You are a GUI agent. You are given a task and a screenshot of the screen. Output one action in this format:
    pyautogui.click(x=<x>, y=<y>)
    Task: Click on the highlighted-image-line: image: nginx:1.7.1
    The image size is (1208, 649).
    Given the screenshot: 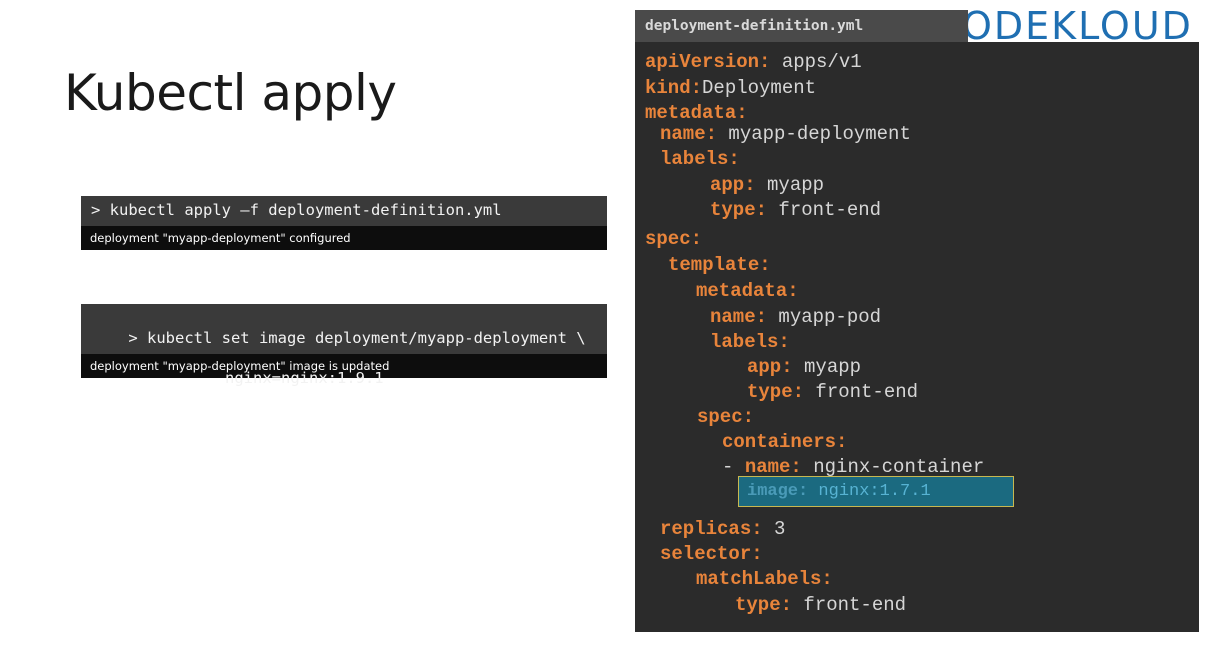 What is the action you would take?
    pyautogui.click(x=876, y=491)
    